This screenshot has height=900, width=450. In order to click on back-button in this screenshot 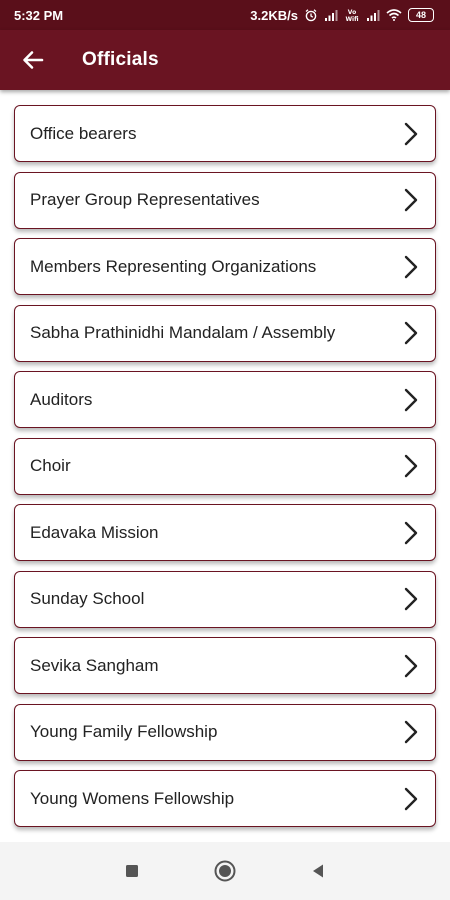, I will do `click(33, 60)`.